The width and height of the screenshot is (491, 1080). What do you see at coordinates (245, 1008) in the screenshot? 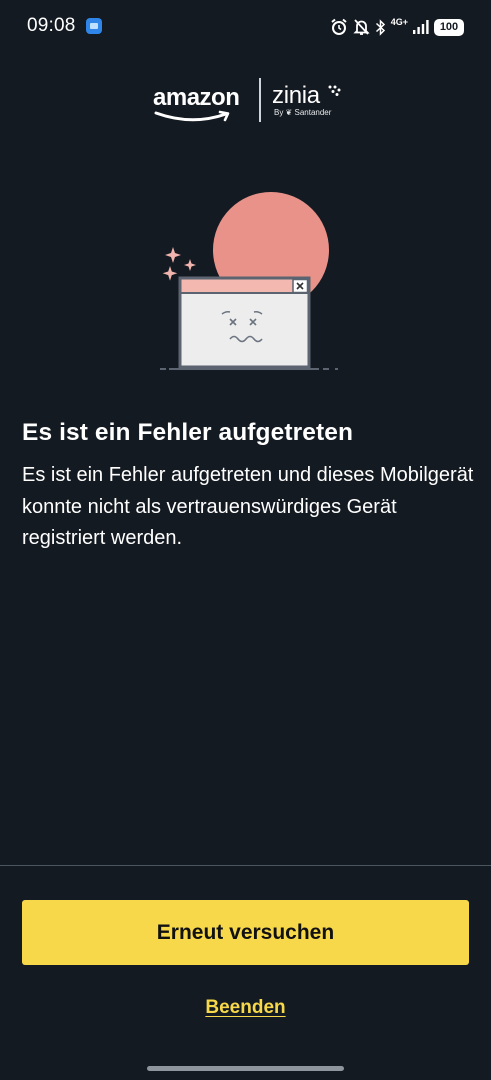
I see `exit-link: Beenden` at bounding box center [245, 1008].